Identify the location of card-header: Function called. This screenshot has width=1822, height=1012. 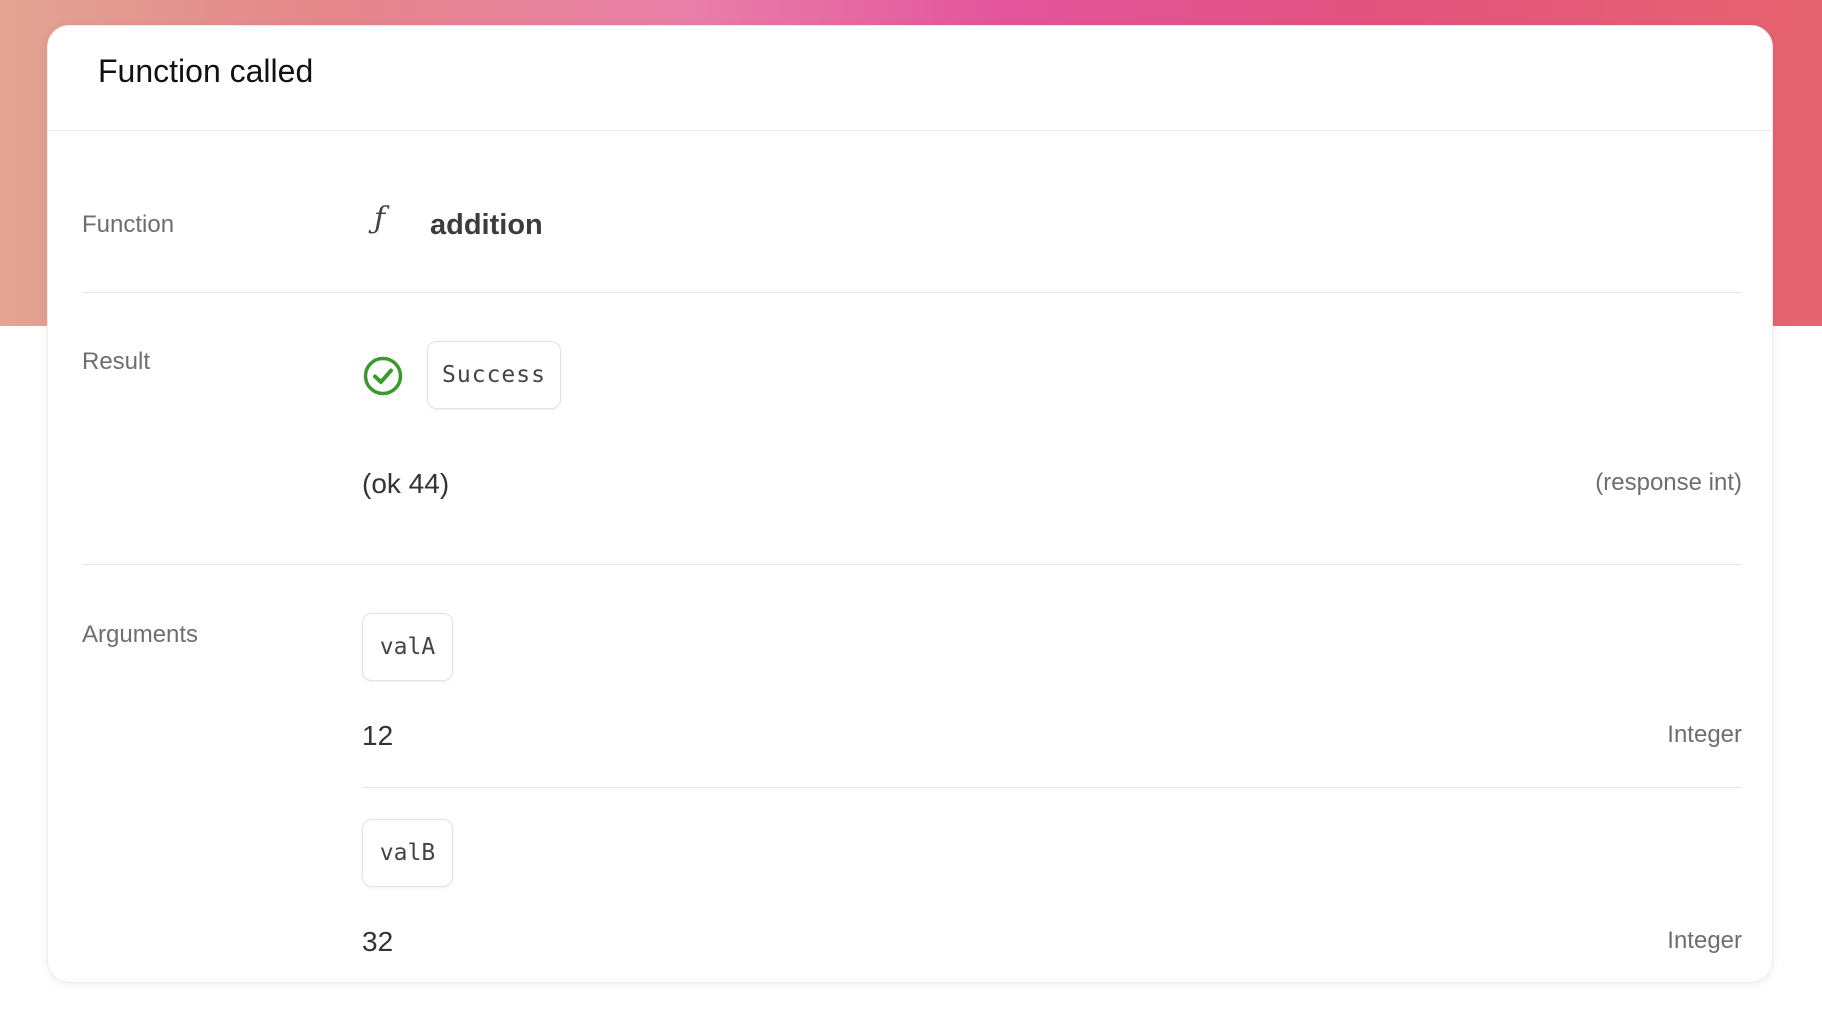
(910, 78).